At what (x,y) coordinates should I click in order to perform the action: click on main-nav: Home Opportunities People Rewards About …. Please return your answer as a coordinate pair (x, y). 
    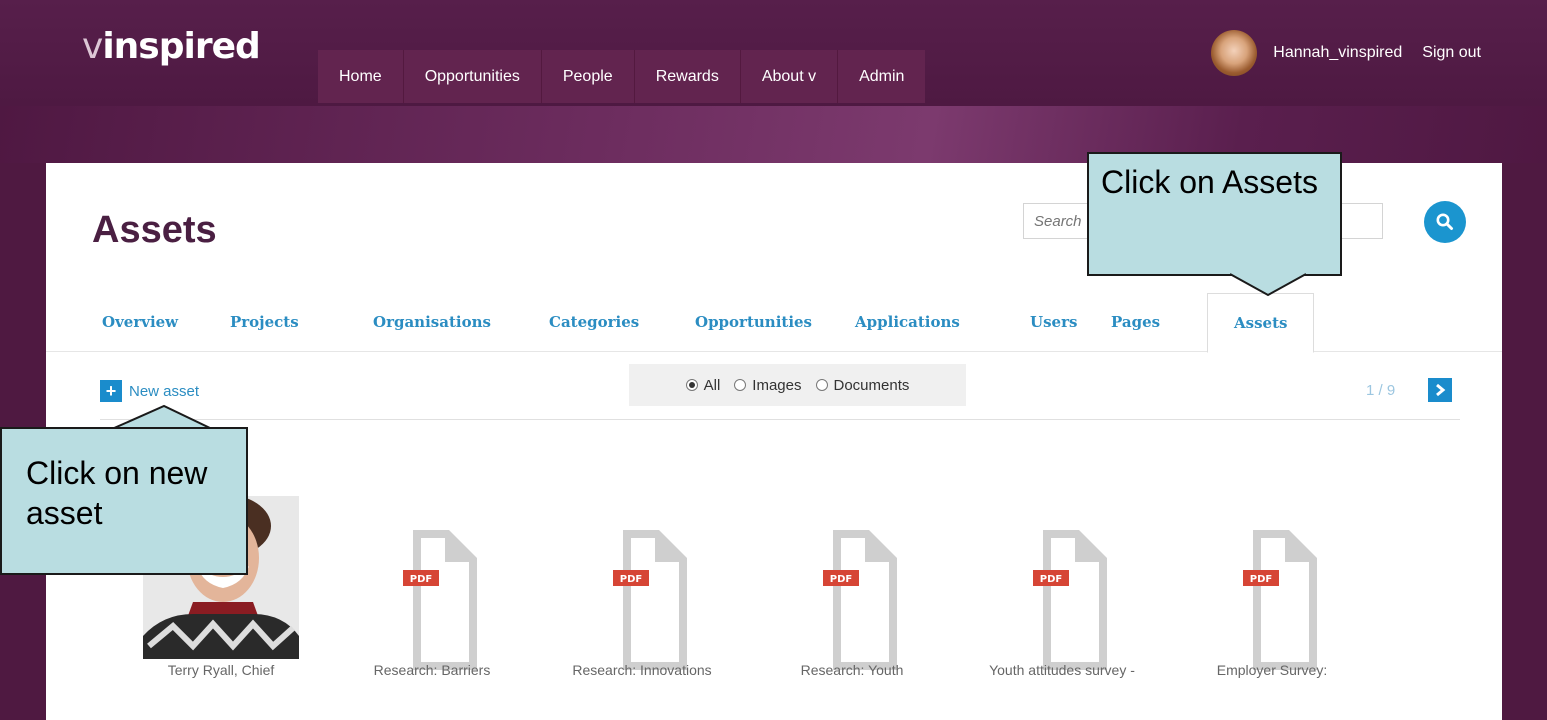
    Looking at the image, I should click on (622, 76).